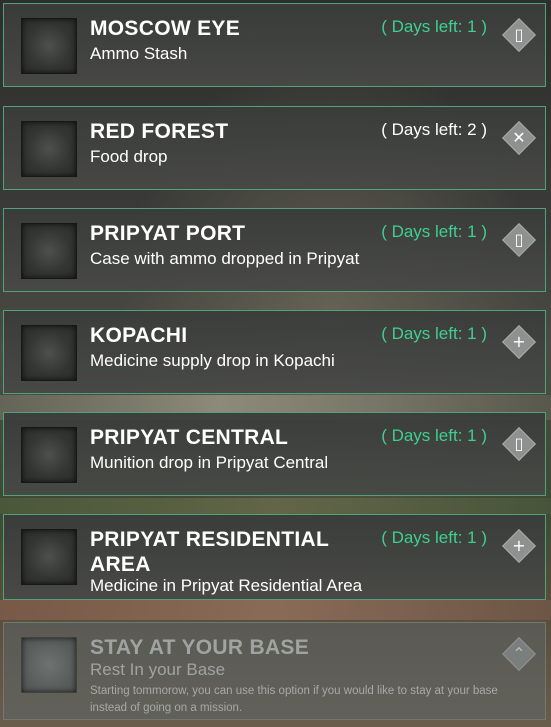 The height and width of the screenshot is (727, 551). What do you see at coordinates (212, 360) in the screenshot?
I see `mission-subtitle: Medicine supply drop in Kopachi` at bounding box center [212, 360].